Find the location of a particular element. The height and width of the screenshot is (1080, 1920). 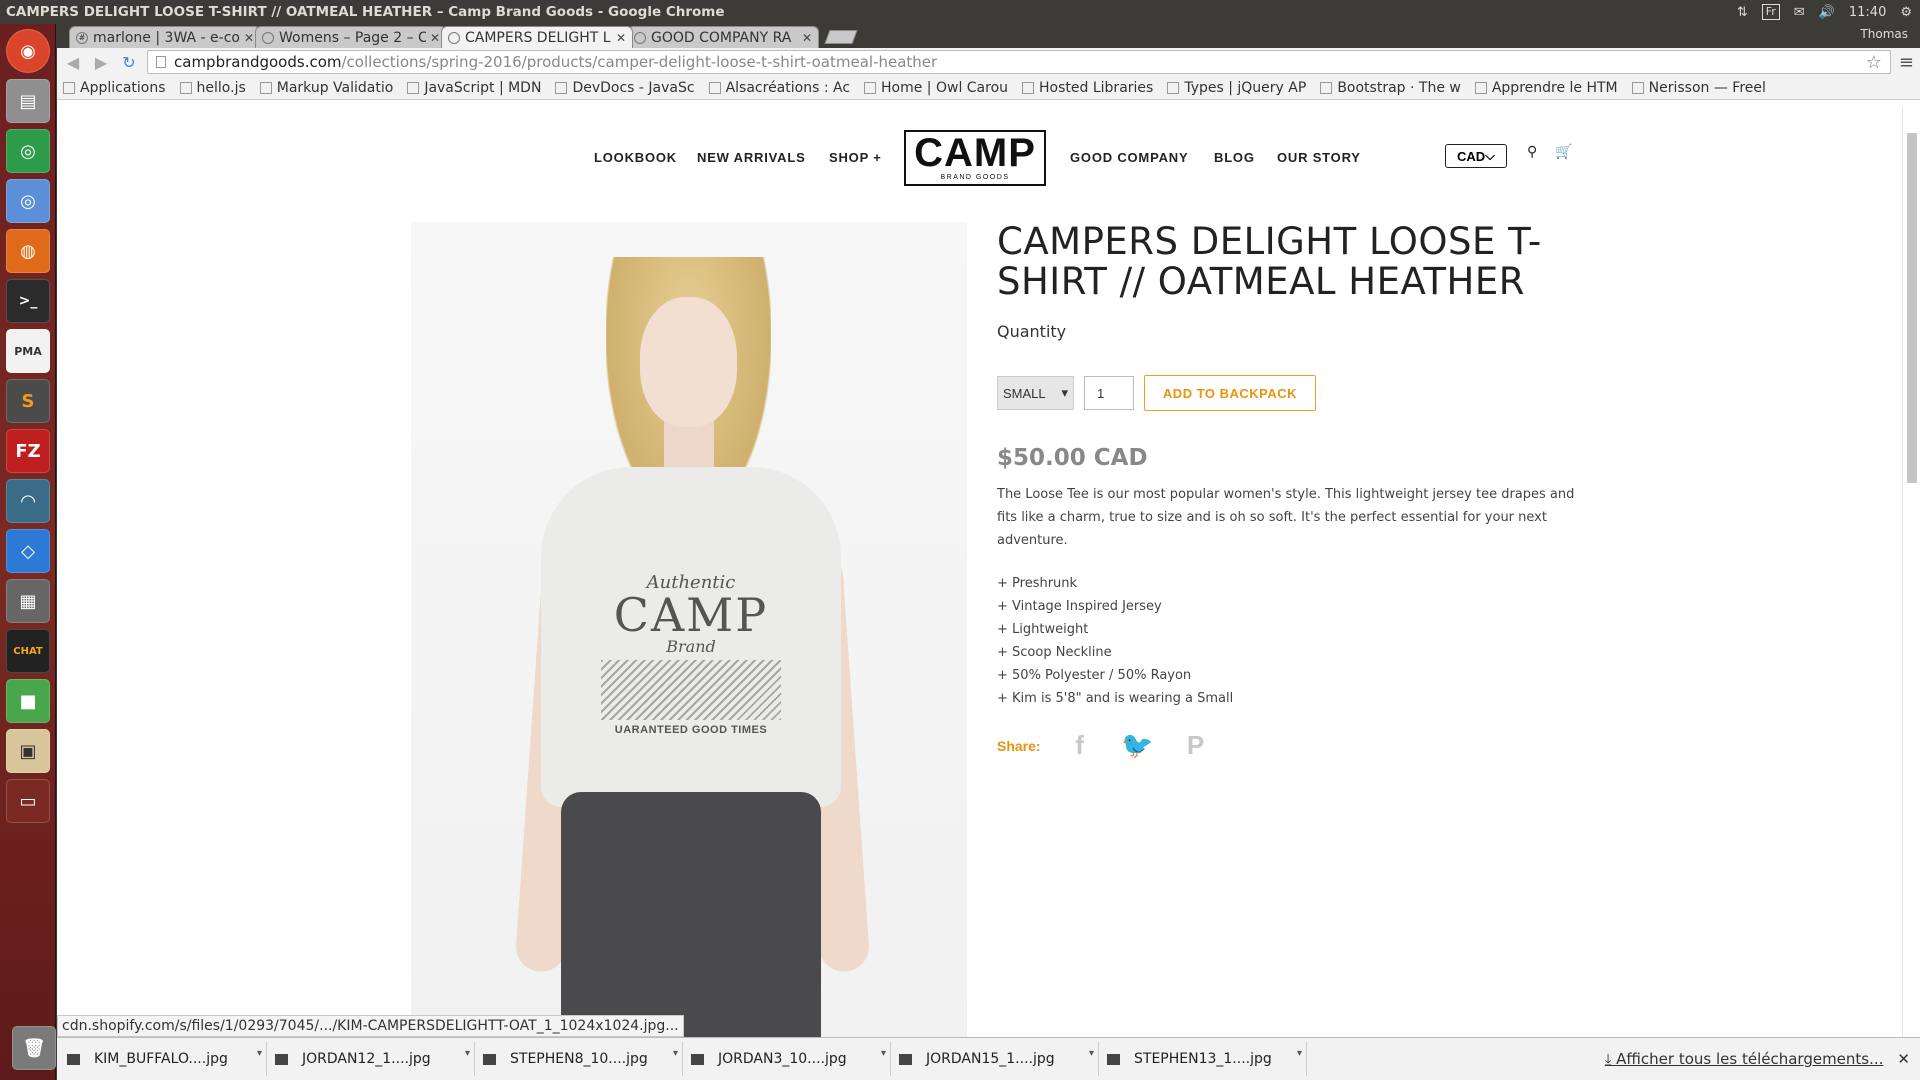

download-item: JORDAN12_1....jpg ▾ is located at coordinates (372, 1059).